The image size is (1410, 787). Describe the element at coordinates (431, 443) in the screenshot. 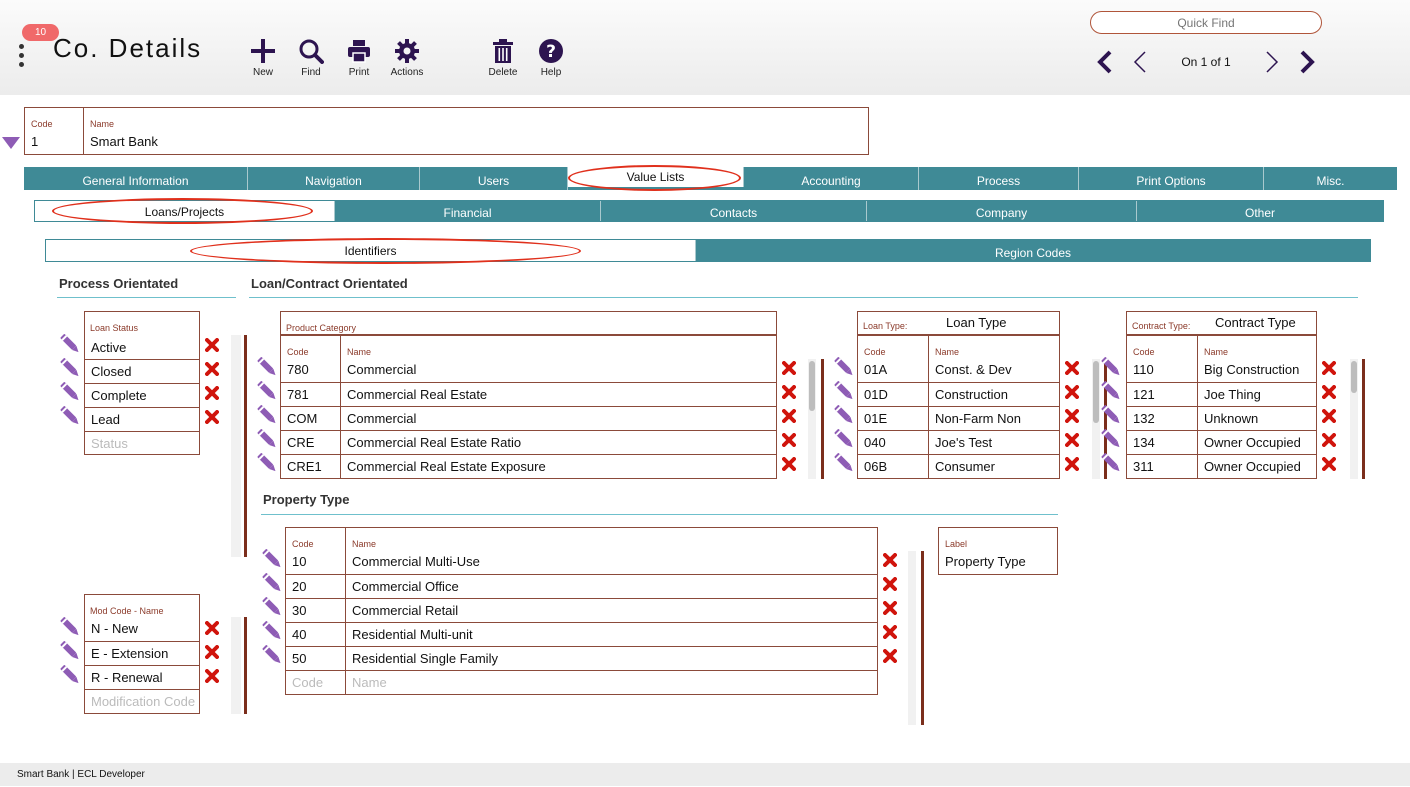

I see `name-cell: Commercial Real Estate Ratio` at that location.